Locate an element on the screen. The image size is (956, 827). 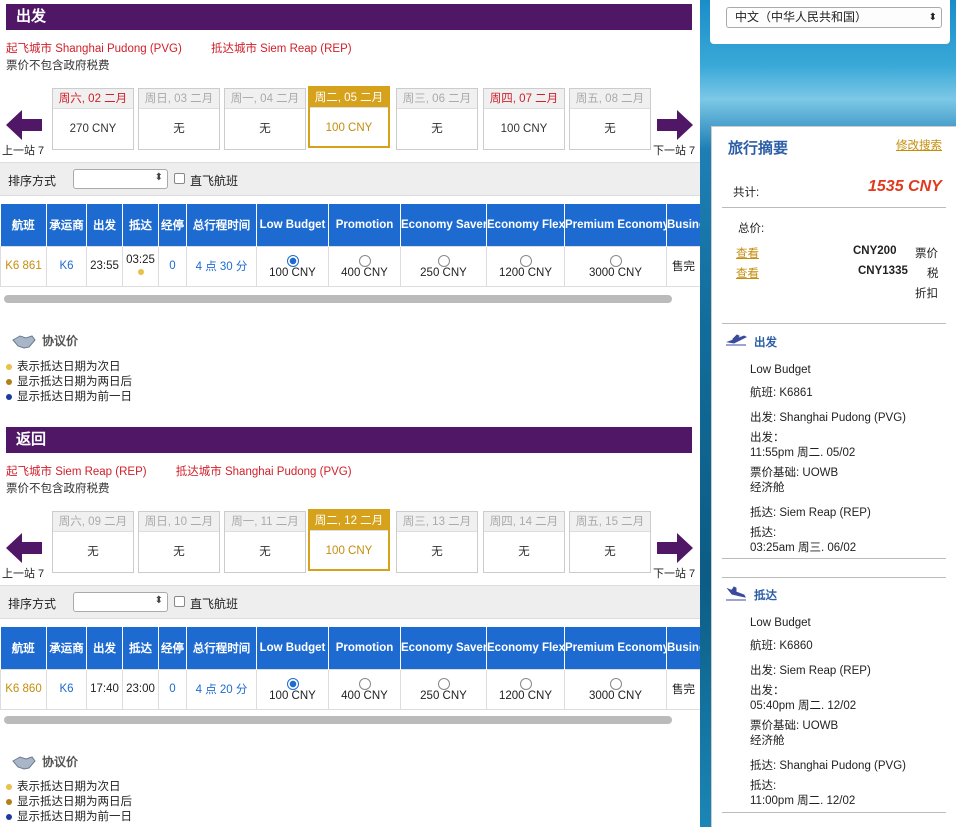
depart-section-label: 出发 is located at coordinates (765, 343).